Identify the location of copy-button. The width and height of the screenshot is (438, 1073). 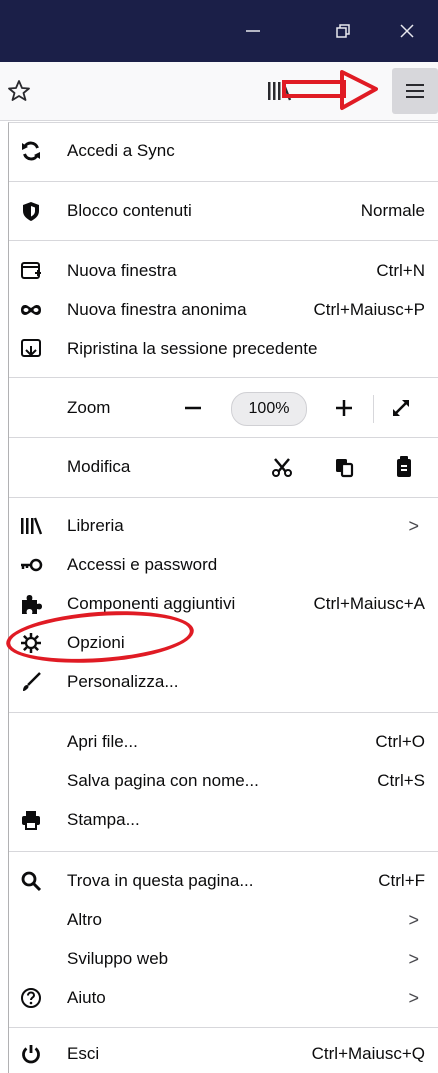
(344, 467).